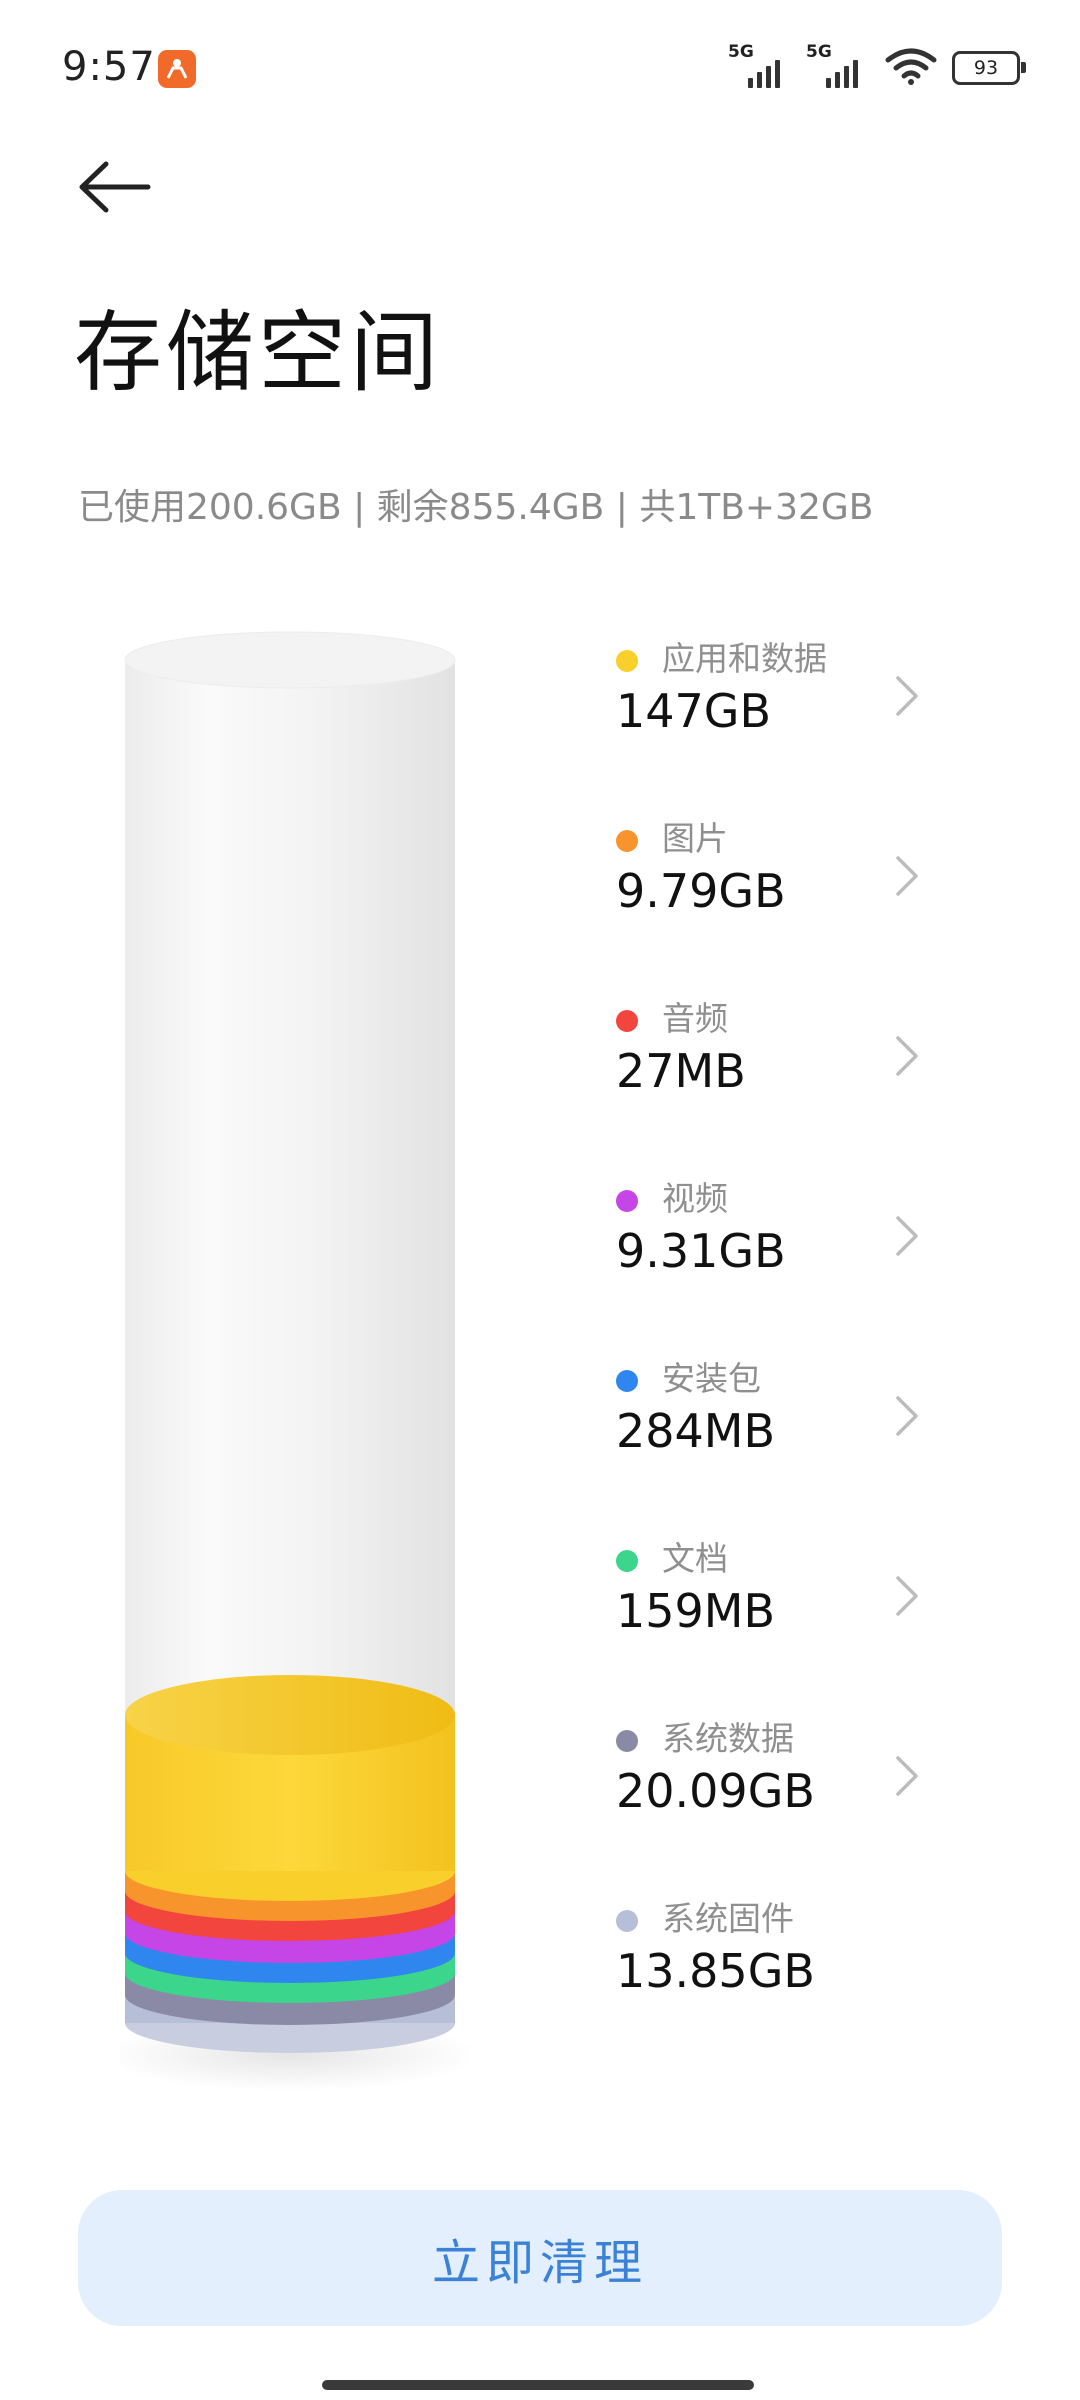  What do you see at coordinates (744, 658) in the screenshot?
I see `category-label: 应用和数据` at bounding box center [744, 658].